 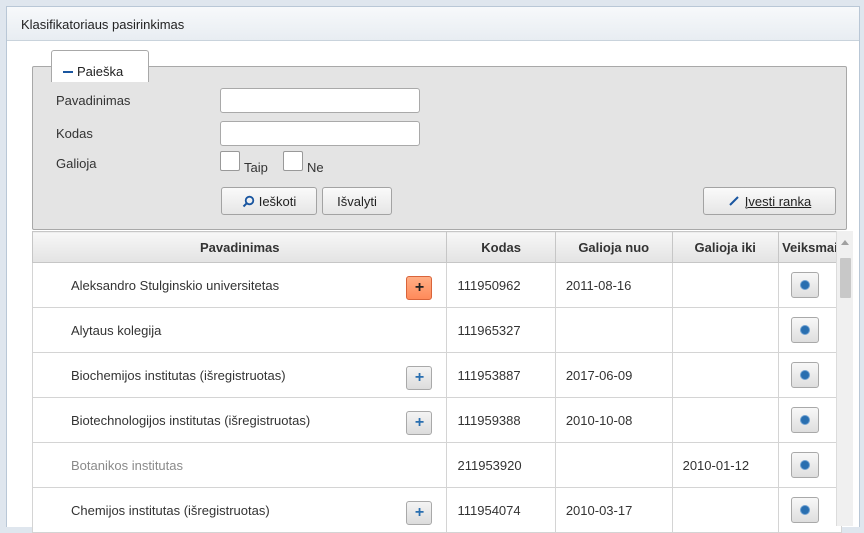 What do you see at coordinates (239, 247) in the screenshot?
I see `column-header-name: Pavadinimas` at bounding box center [239, 247].